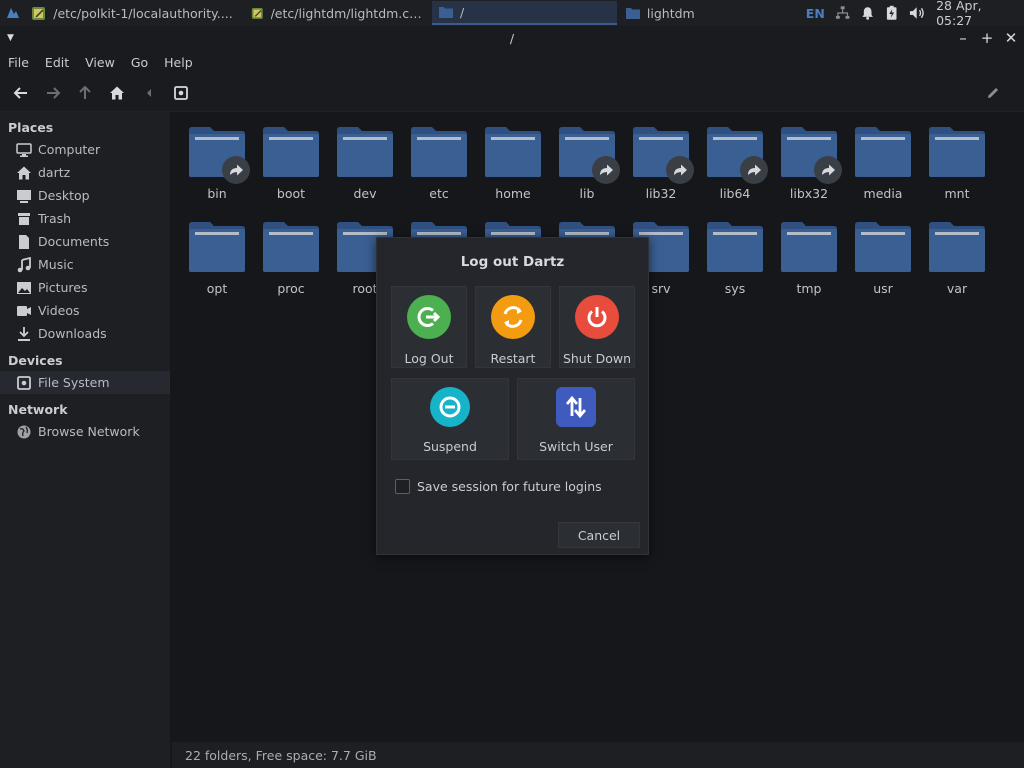  What do you see at coordinates (429, 358) in the screenshot?
I see `logout-label: Log Out` at bounding box center [429, 358].